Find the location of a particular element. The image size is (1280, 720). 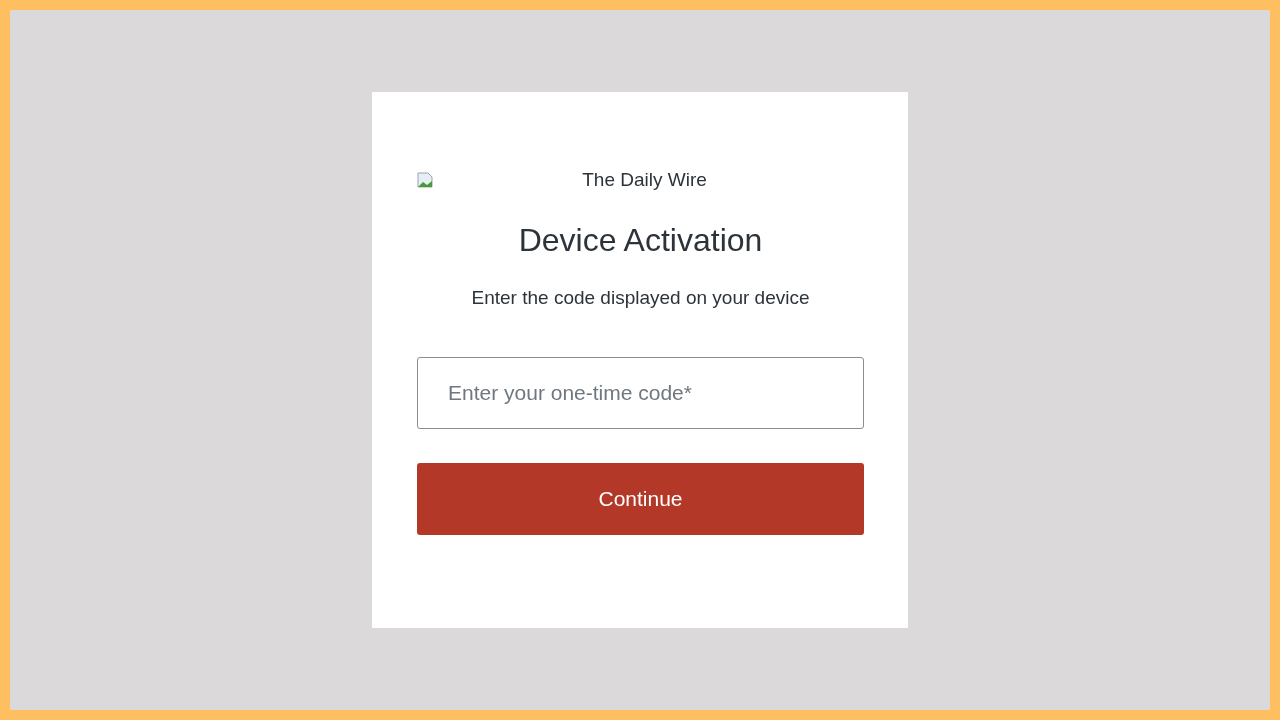

broken-image-icon is located at coordinates (425, 180).